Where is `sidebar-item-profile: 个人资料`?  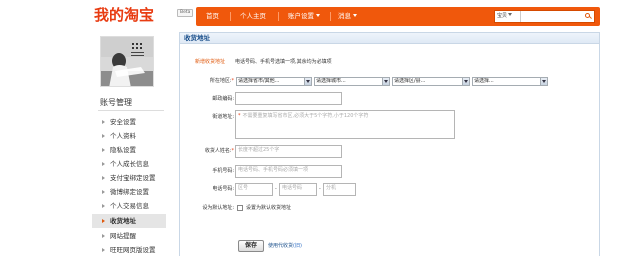 sidebar-item-profile: 个人资料 is located at coordinates (129, 136).